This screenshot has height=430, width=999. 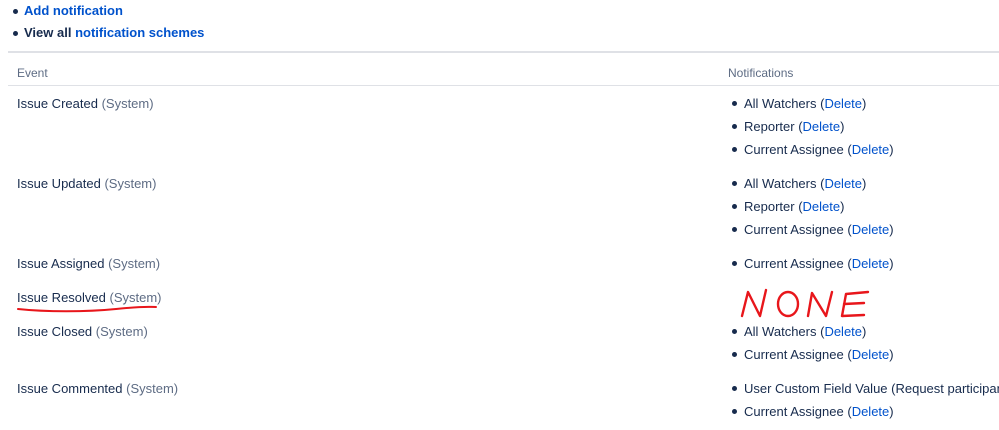 I want to click on event-label: Issue Commented, so click(x=70, y=388).